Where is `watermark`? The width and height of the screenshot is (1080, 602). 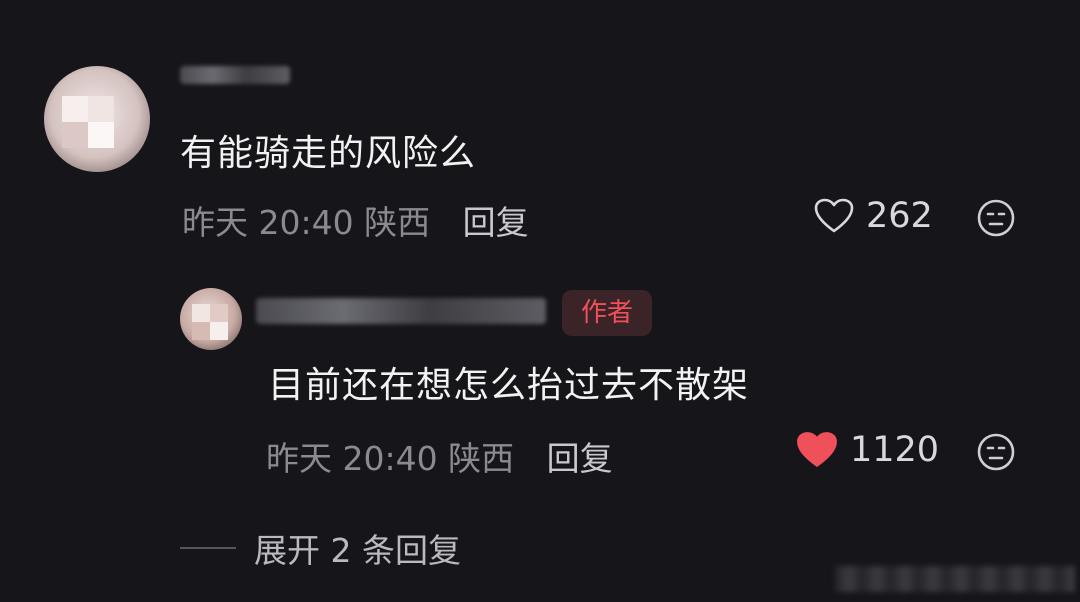 watermark is located at coordinates (955, 579).